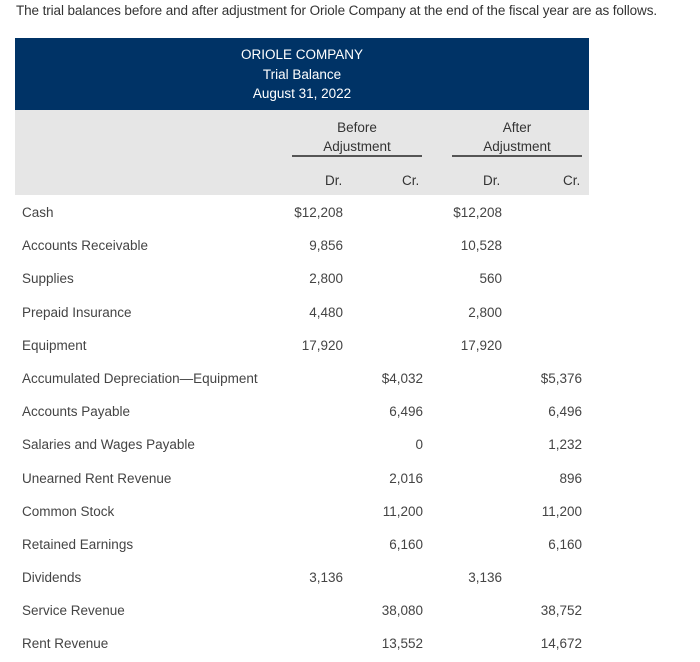 Image resolution: width=700 pixels, height=662 pixels. What do you see at coordinates (357, 146) in the screenshot?
I see `before-heading-line2: Adjustment` at bounding box center [357, 146].